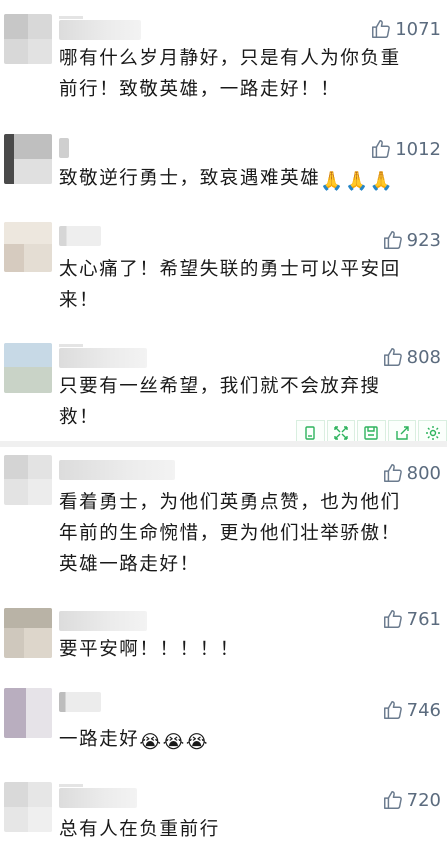 The height and width of the screenshot is (855, 447). Describe the element at coordinates (423, 619) in the screenshot. I see `like-count: 761` at that location.